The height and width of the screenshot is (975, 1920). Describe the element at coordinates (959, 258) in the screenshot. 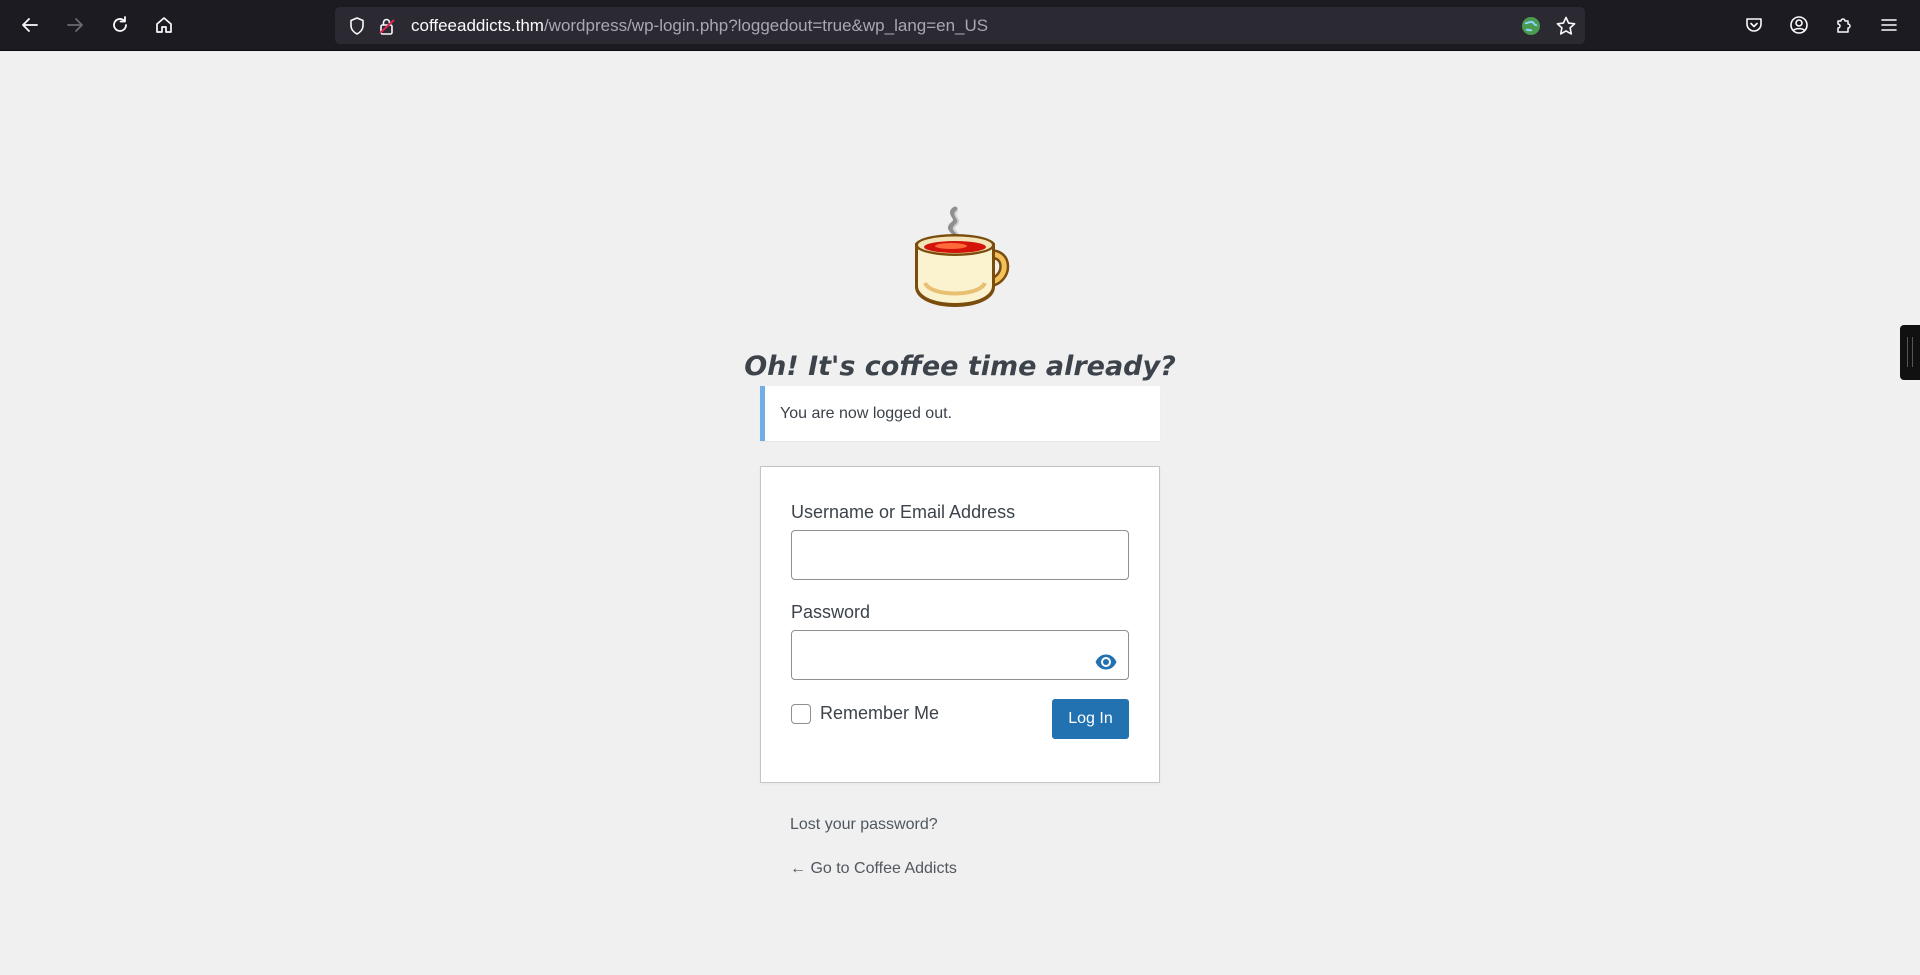

I see `coffee-cup-logo` at that location.